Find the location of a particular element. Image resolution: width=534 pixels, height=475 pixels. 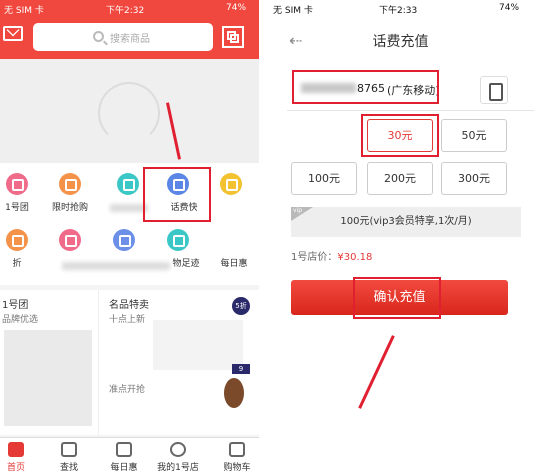

amount-option-200: 200元 is located at coordinates (400, 178).